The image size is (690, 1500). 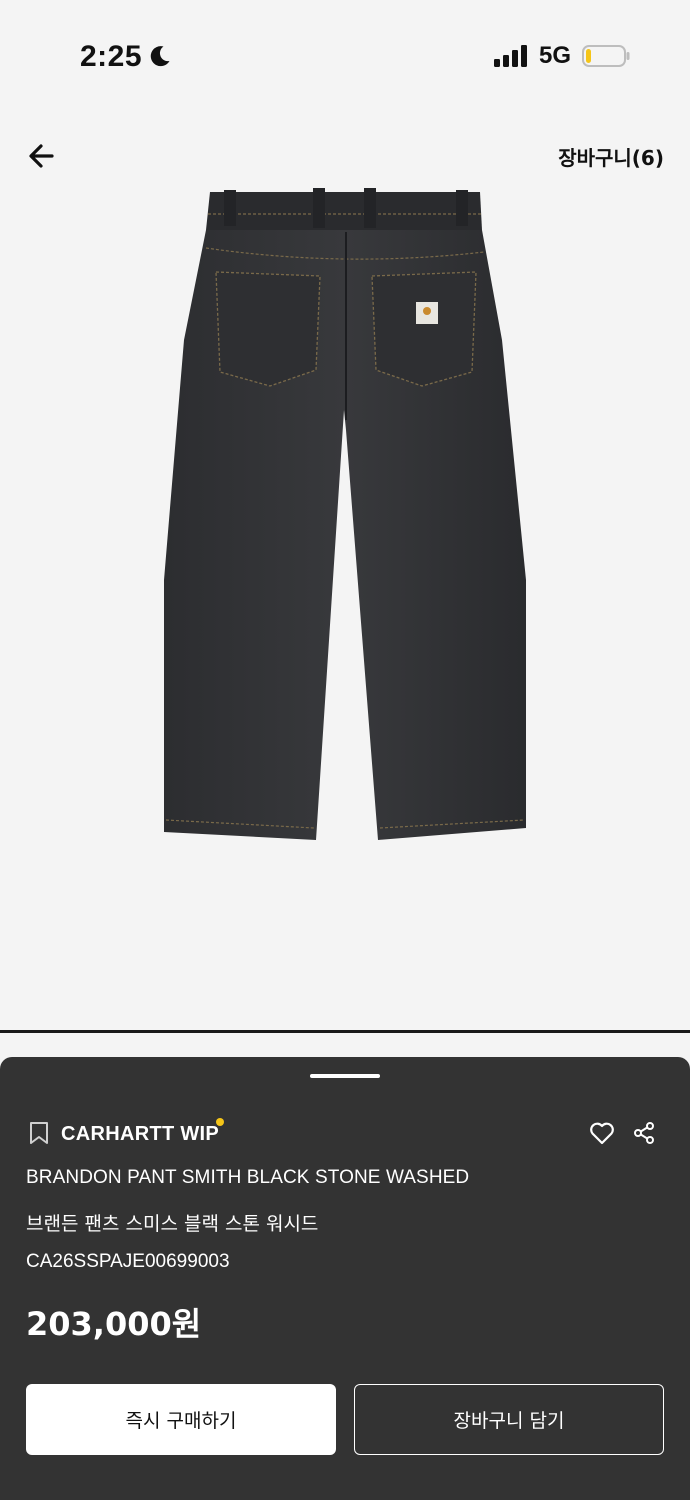 What do you see at coordinates (172, 1224) in the screenshot?
I see `product-name-ko: 브랜든 팬츠 스미스 블랙 스톤 워시드` at bounding box center [172, 1224].